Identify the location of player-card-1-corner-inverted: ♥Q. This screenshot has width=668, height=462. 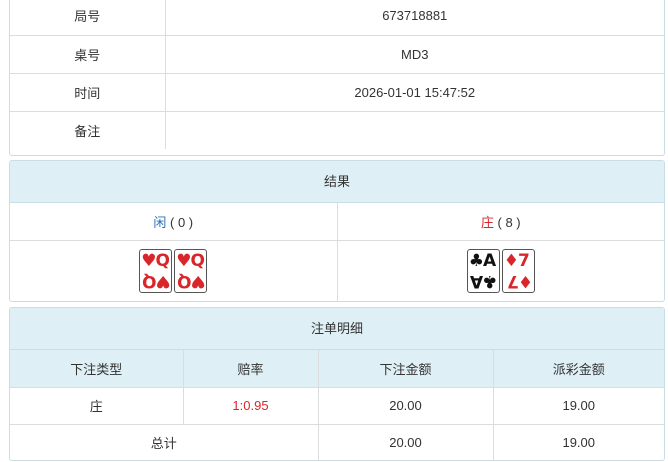
(156, 280).